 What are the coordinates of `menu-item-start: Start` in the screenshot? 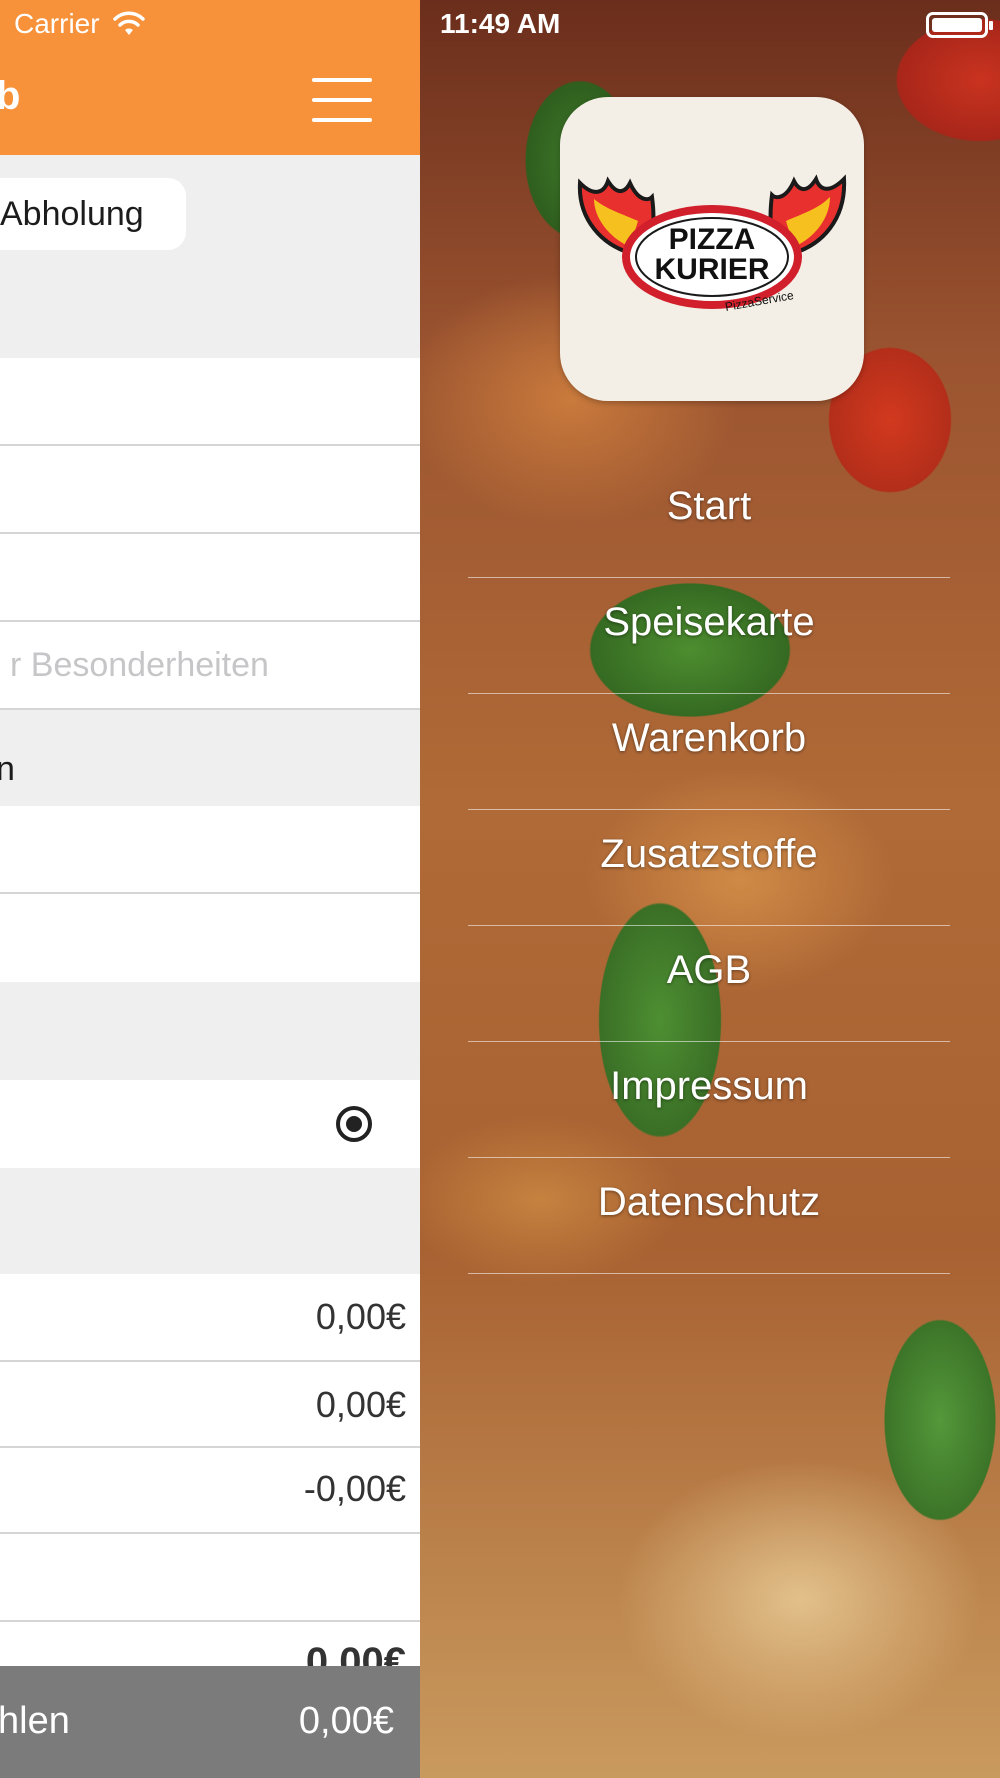 It's located at (709, 520).